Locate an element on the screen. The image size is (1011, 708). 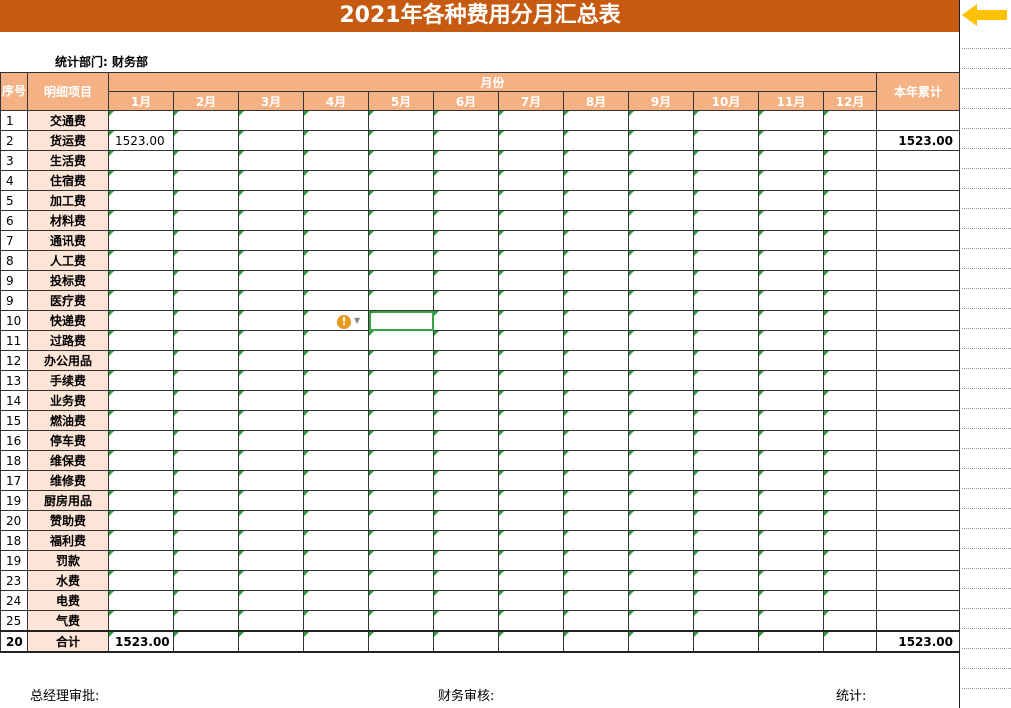
row-item: 维保费 is located at coordinates (68, 460).